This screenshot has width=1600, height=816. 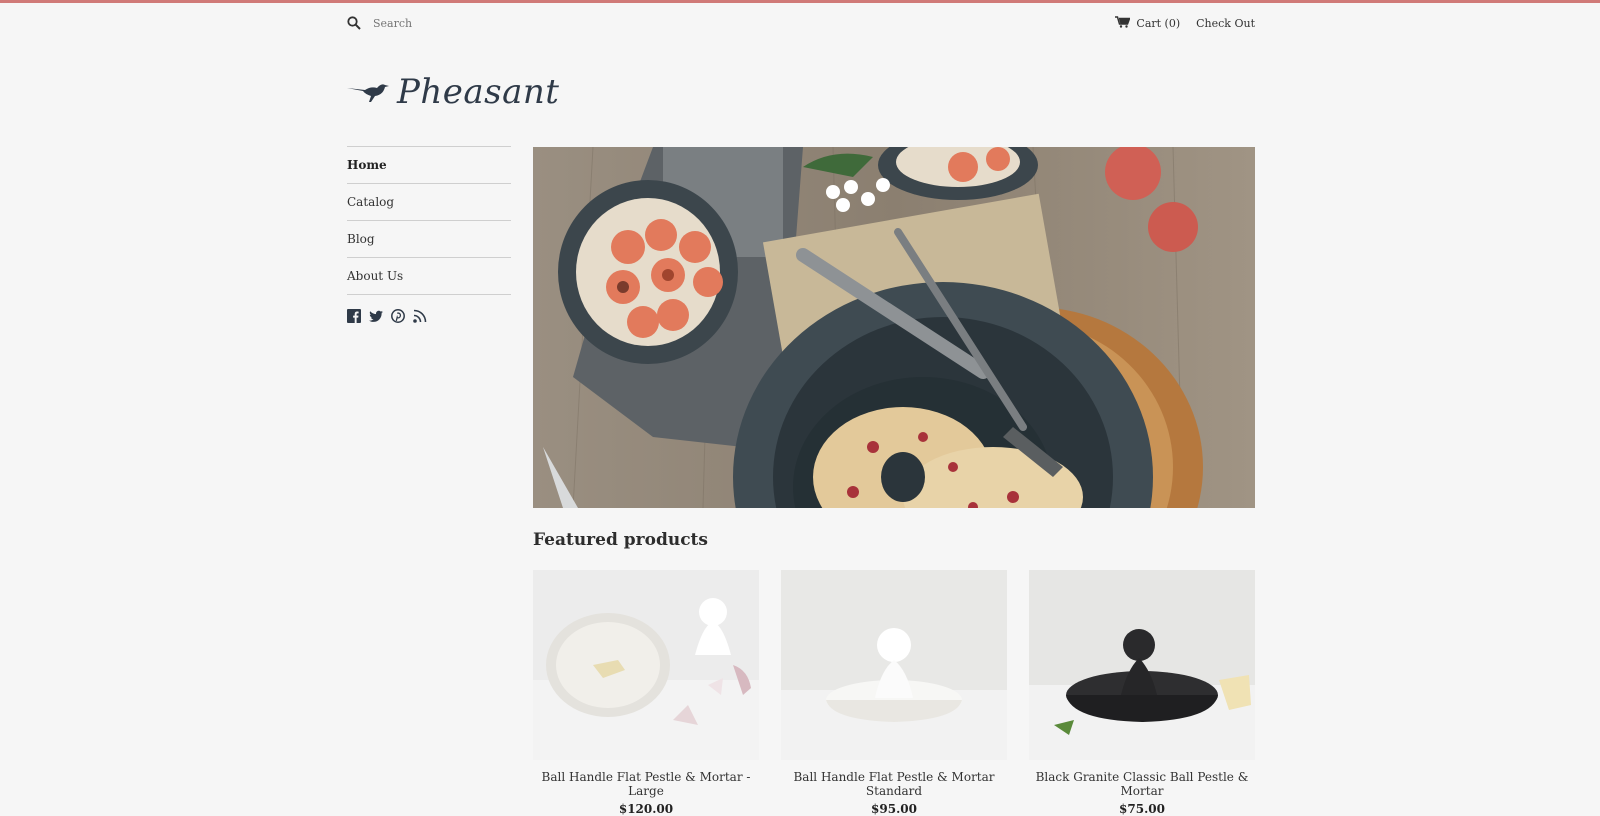 I want to click on search-icon, so click(x=354, y=23).